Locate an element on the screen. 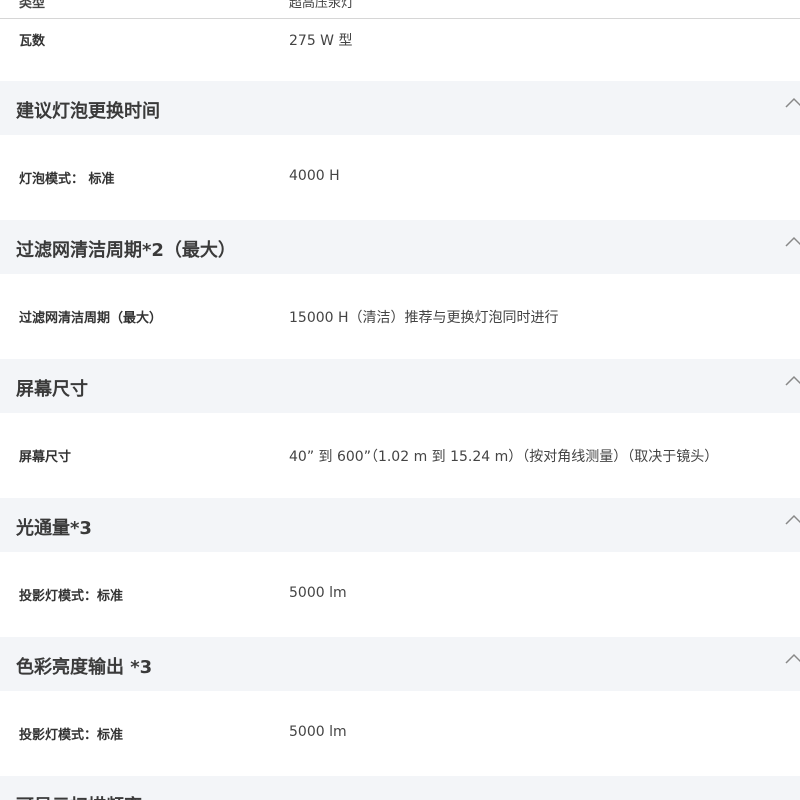 The width and height of the screenshot is (800, 800). section-header-lamp-replacement: 建议灯泡更换时间 is located at coordinates (400, 108).